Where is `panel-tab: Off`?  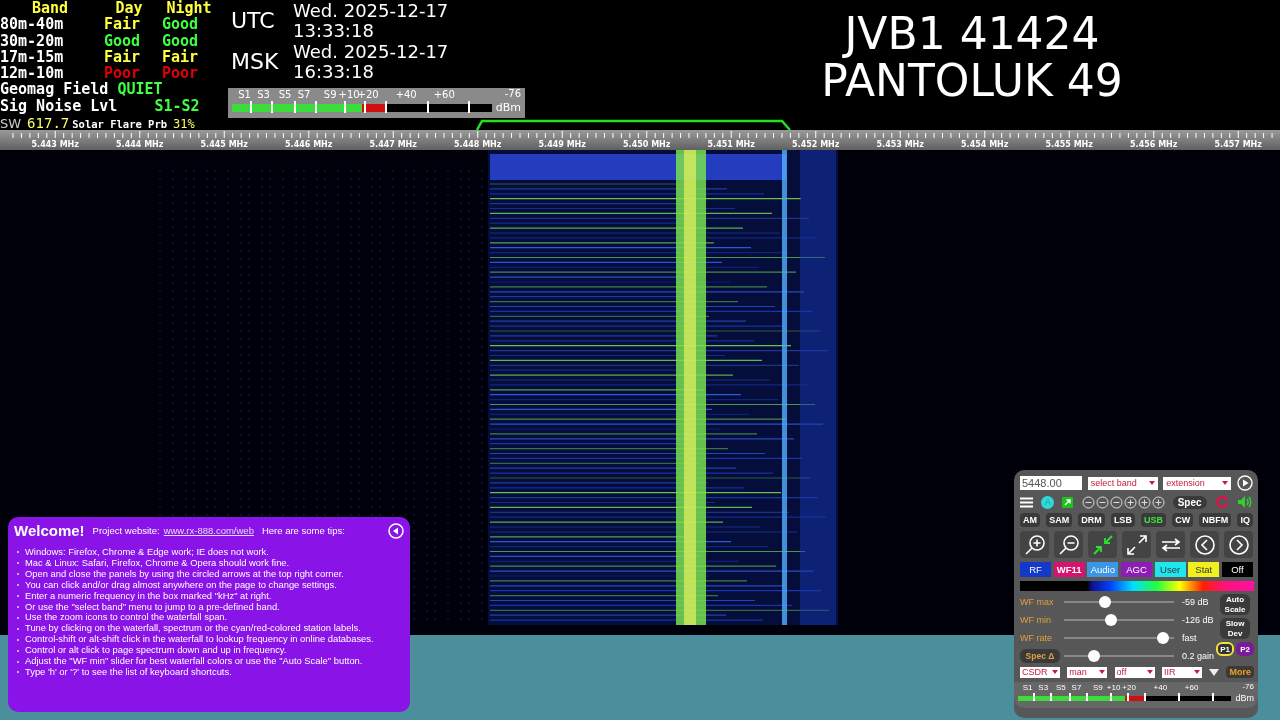 panel-tab: Off is located at coordinates (1237, 569).